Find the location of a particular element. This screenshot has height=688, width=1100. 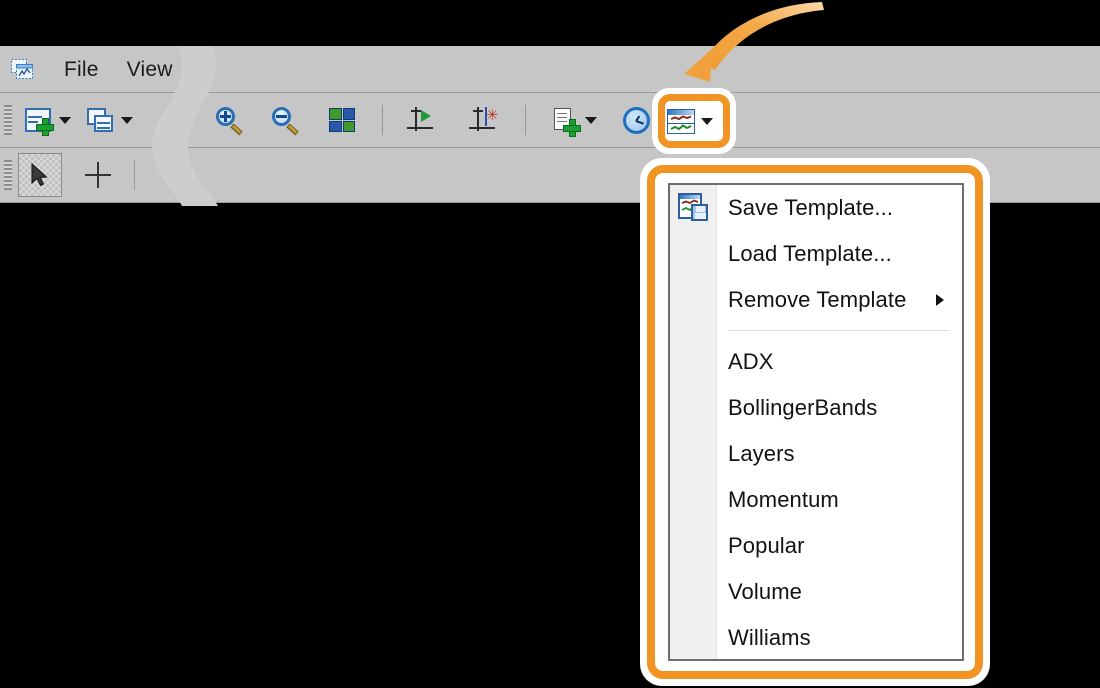

tools-toolbar-separator is located at coordinates (134, 175).